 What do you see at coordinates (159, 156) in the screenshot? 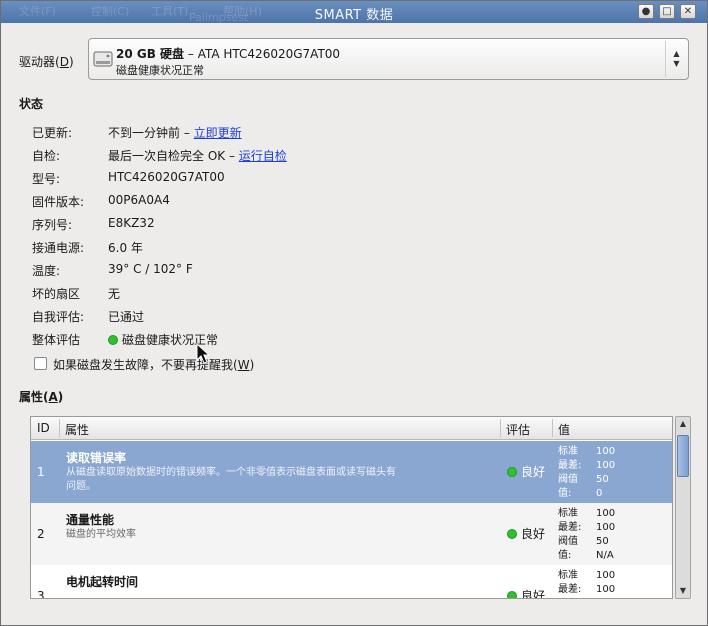
I see `info-row-selftest: 自检: 最后一次自检完全 OK – 运行自检` at bounding box center [159, 156].